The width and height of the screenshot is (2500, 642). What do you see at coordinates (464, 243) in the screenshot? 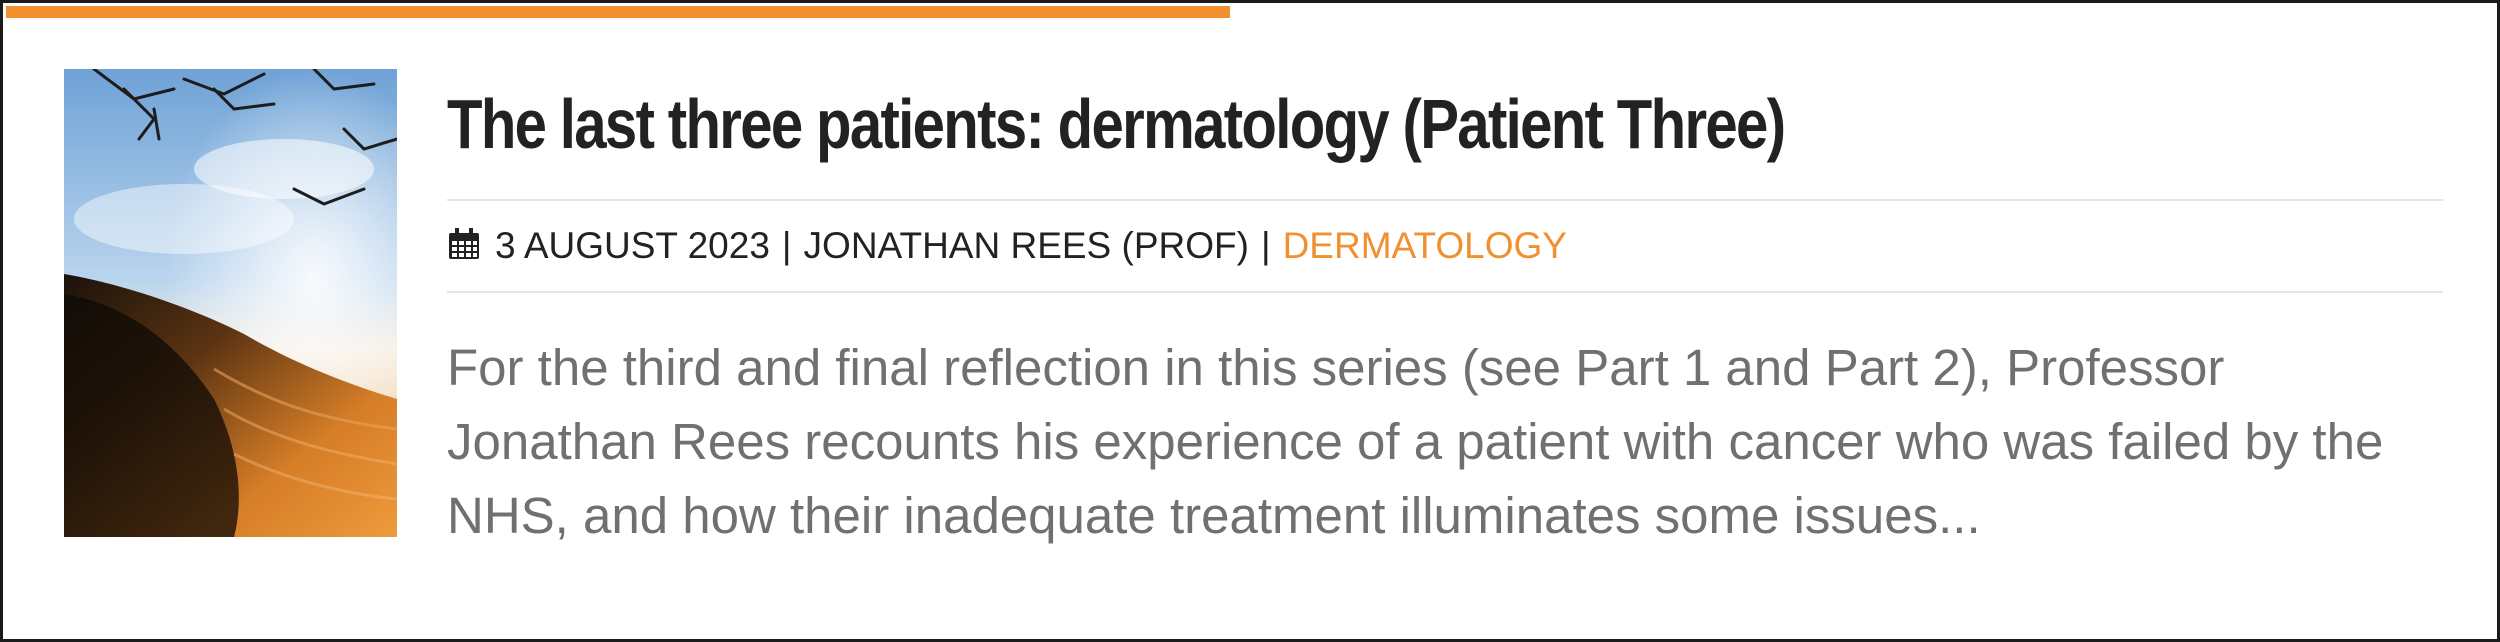
I see `calendar-icon` at bounding box center [464, 243].